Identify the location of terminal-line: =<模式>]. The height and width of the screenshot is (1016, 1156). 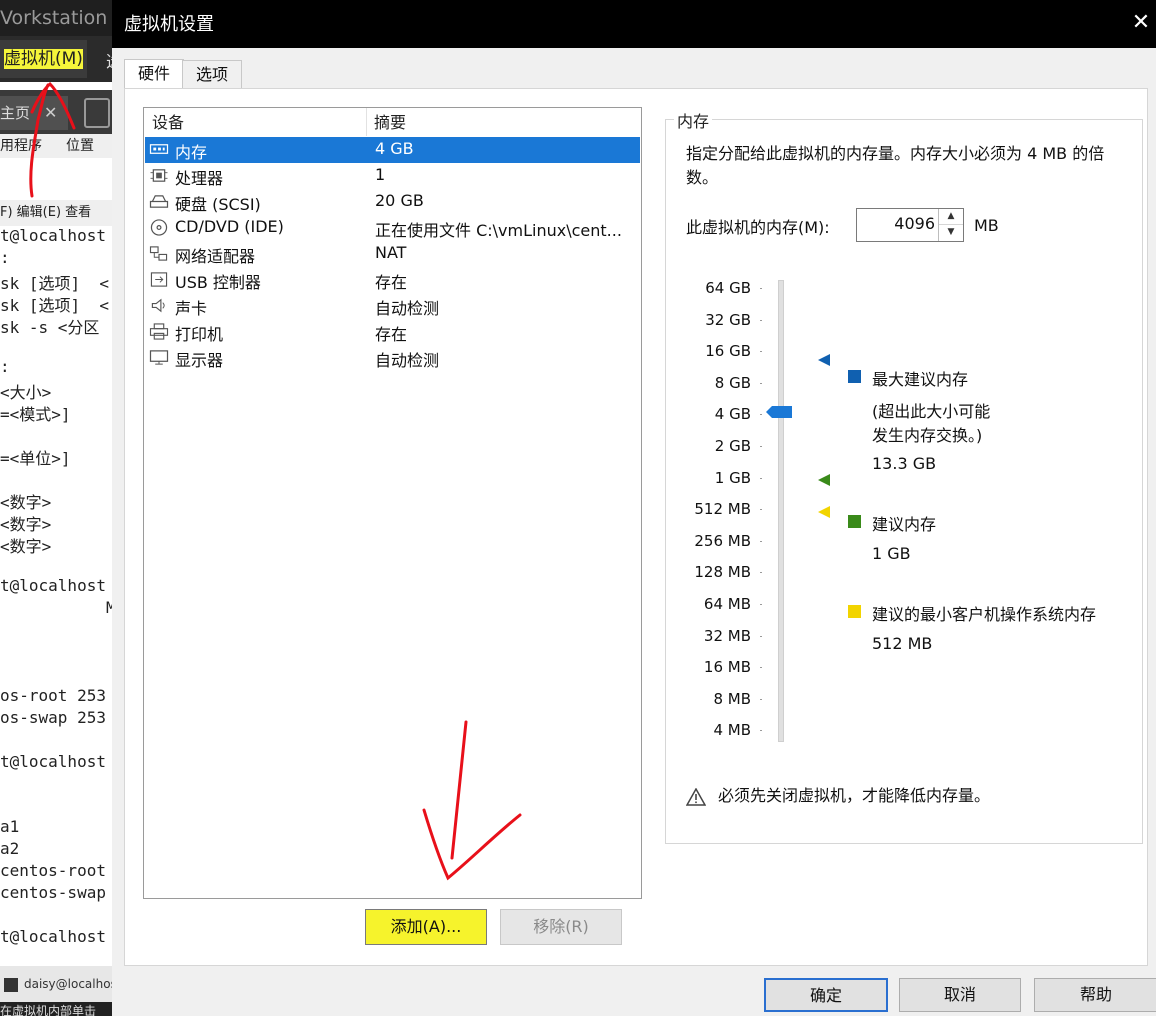
(35, 415).